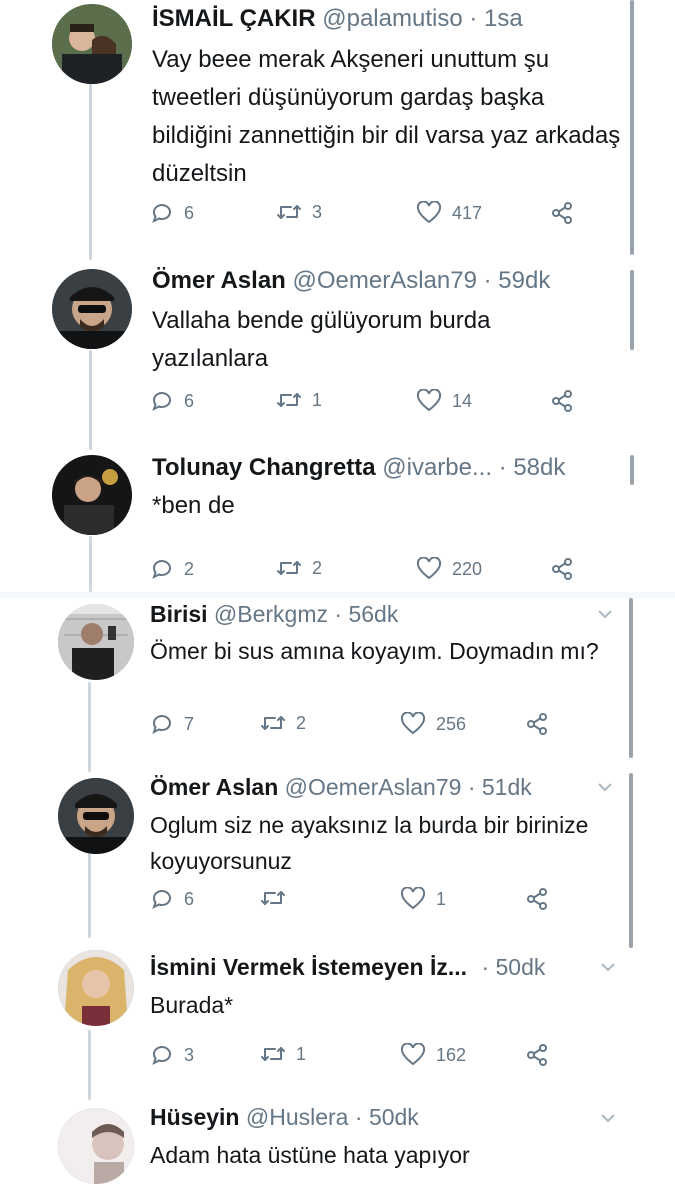 The image size is (675, 1200). I want to click on tweet-text: *ben de, so click(193, 505).